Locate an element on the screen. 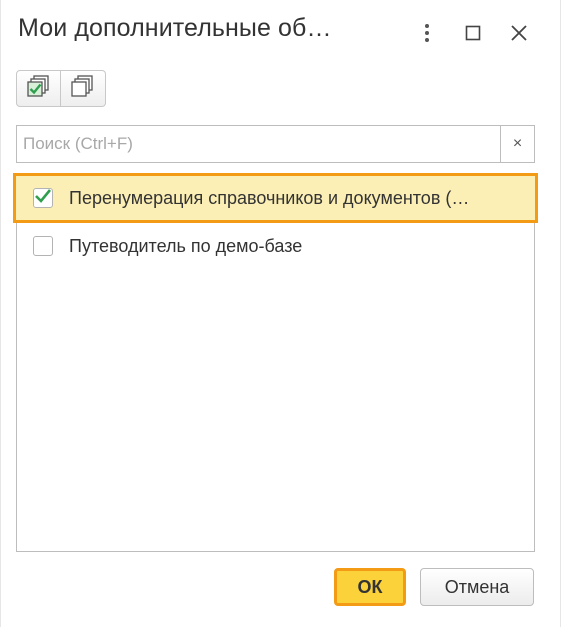 This screenshot has width=561, height=627. more-vertical-icon is located at coordinates (427, 33).